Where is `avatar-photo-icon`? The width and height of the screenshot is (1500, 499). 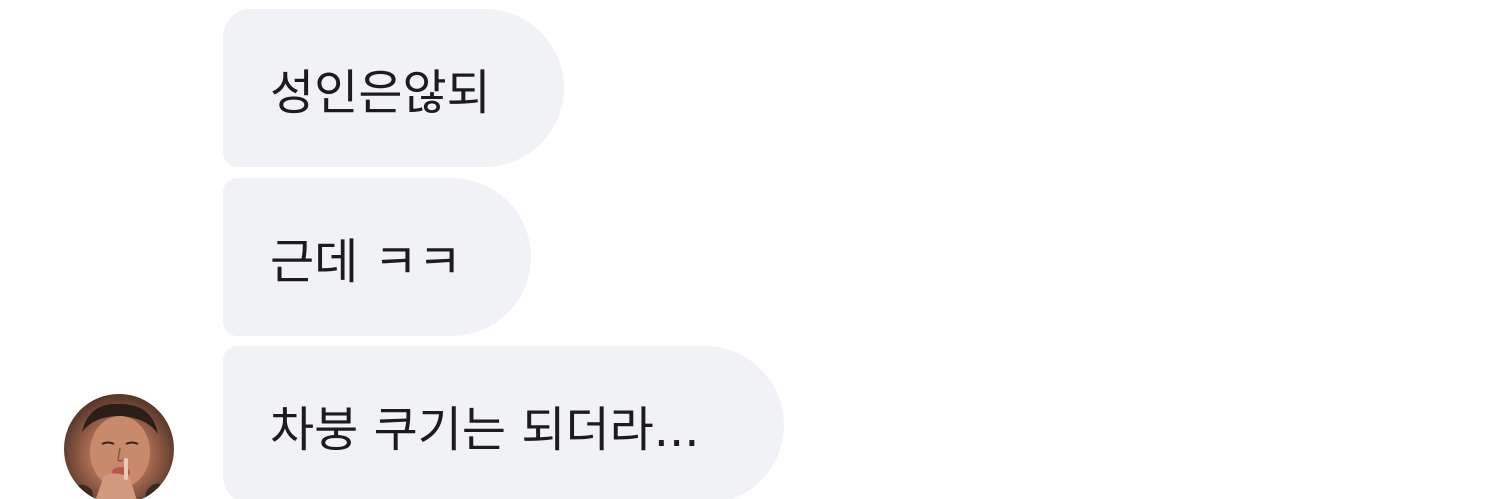
avatar-photo-icon is located at coordinates (119, 451).